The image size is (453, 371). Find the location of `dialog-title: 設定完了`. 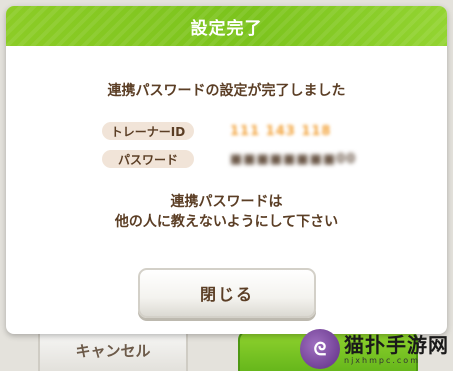

dialog-title: 設定完了 is located at coordinates (226, 28).